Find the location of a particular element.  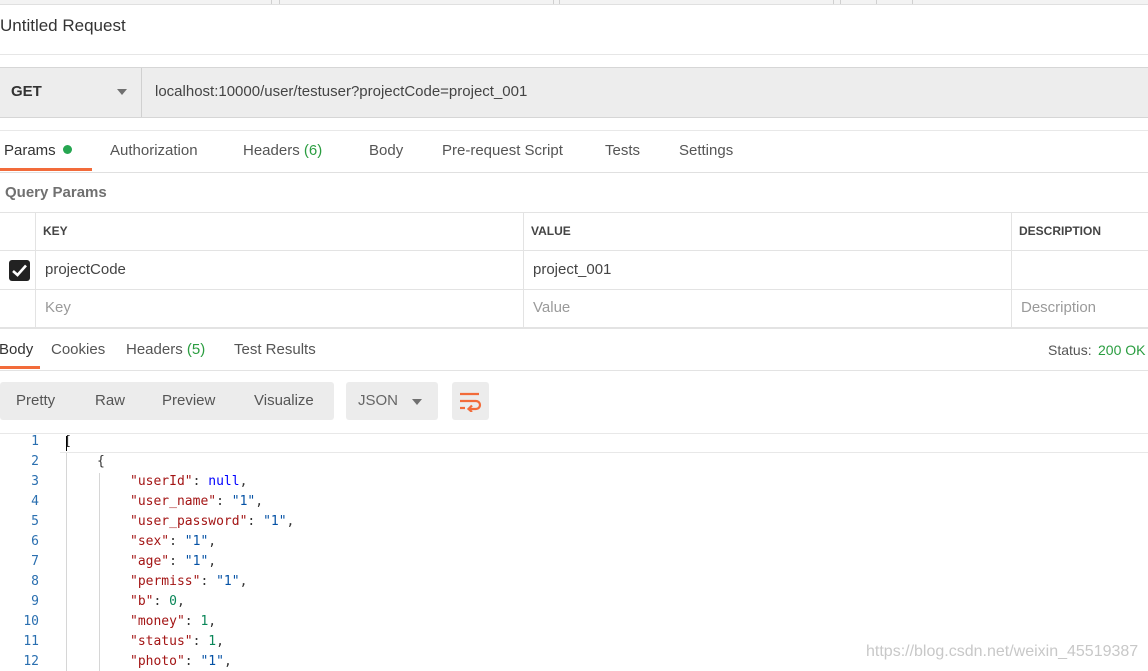

line-number: 5 is located at coordinates (35, 521).